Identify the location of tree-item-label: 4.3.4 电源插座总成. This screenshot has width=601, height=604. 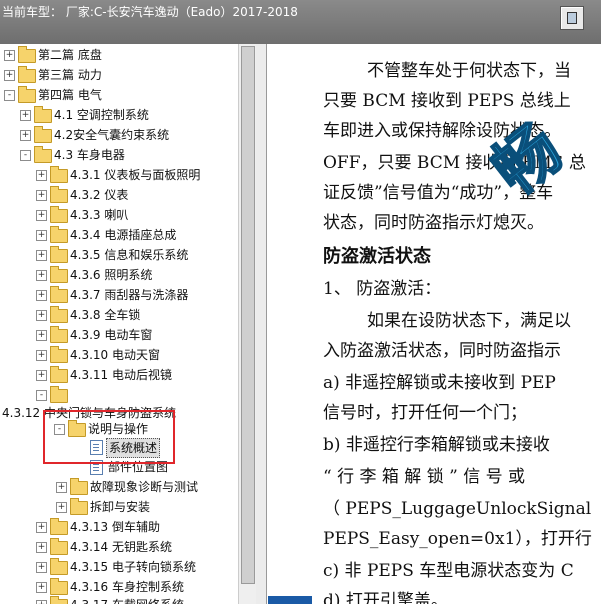
(123, 235).